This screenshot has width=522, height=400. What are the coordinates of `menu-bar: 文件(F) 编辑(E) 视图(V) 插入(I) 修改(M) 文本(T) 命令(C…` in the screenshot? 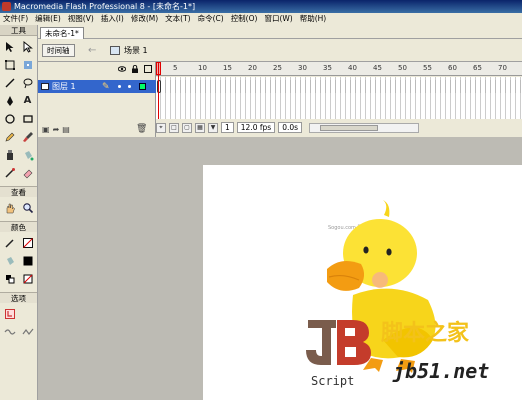 It's located at (261, 19).